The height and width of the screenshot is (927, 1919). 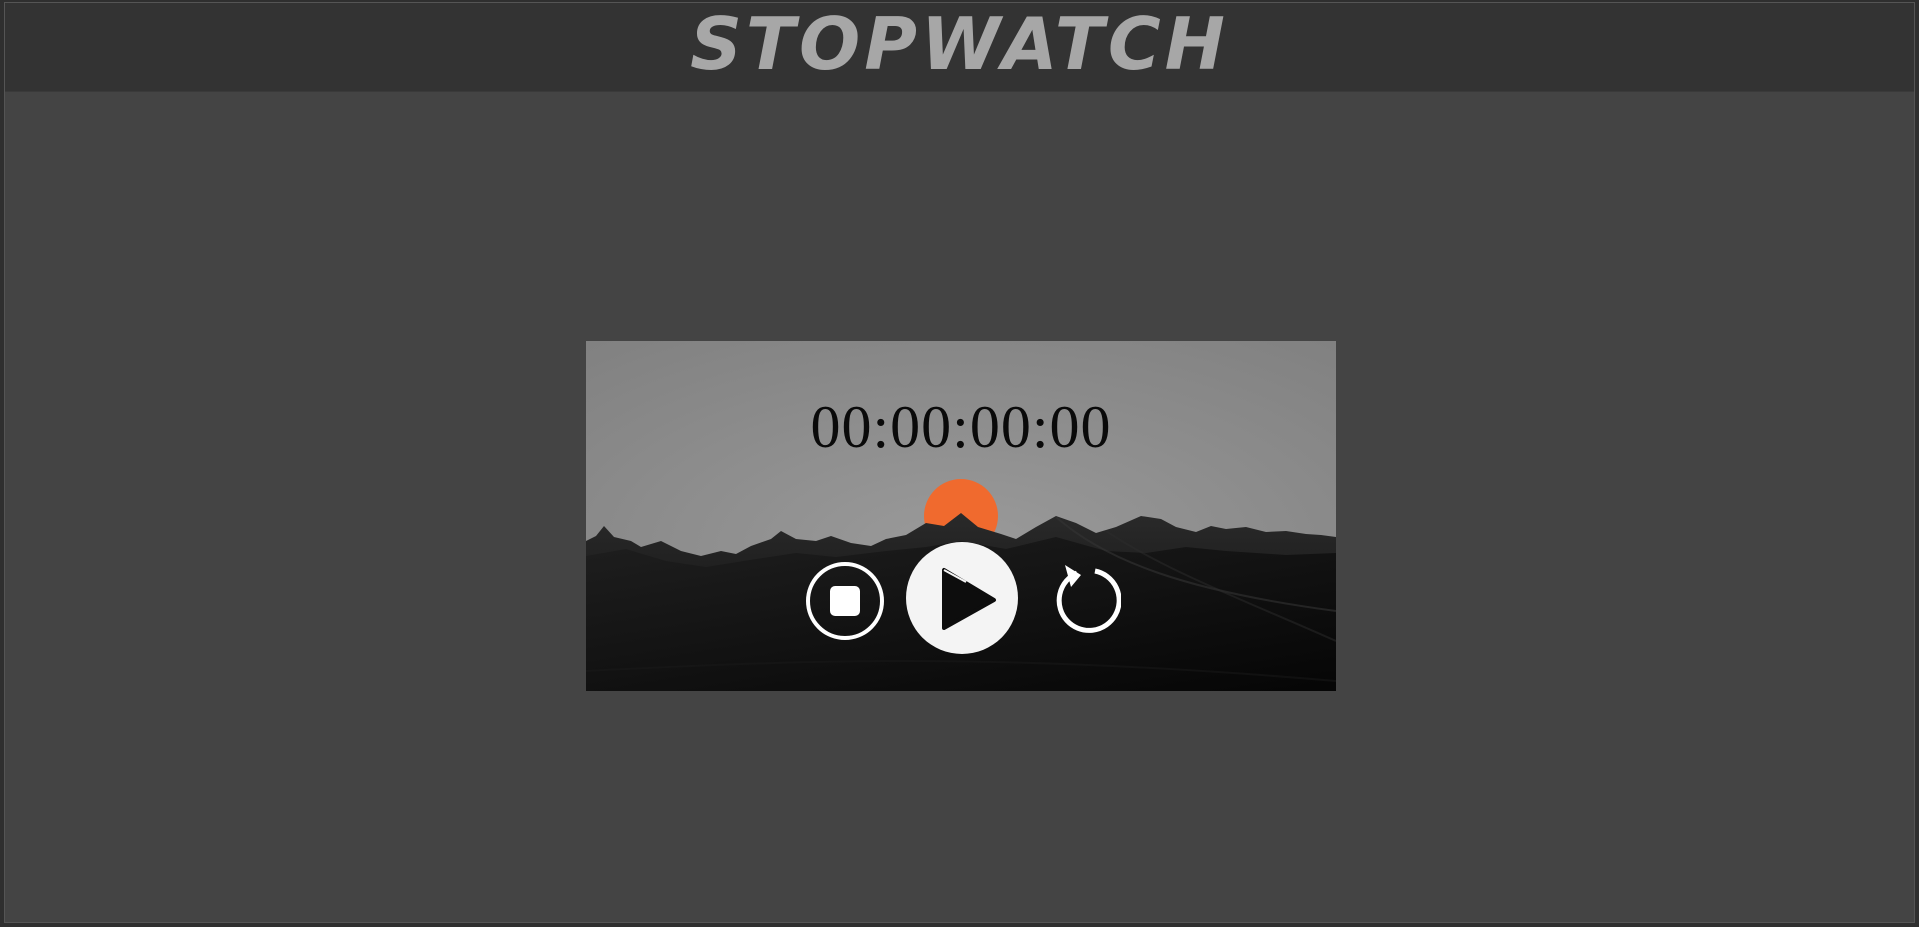 I want to click on play-button, so click(x=962, y=598).